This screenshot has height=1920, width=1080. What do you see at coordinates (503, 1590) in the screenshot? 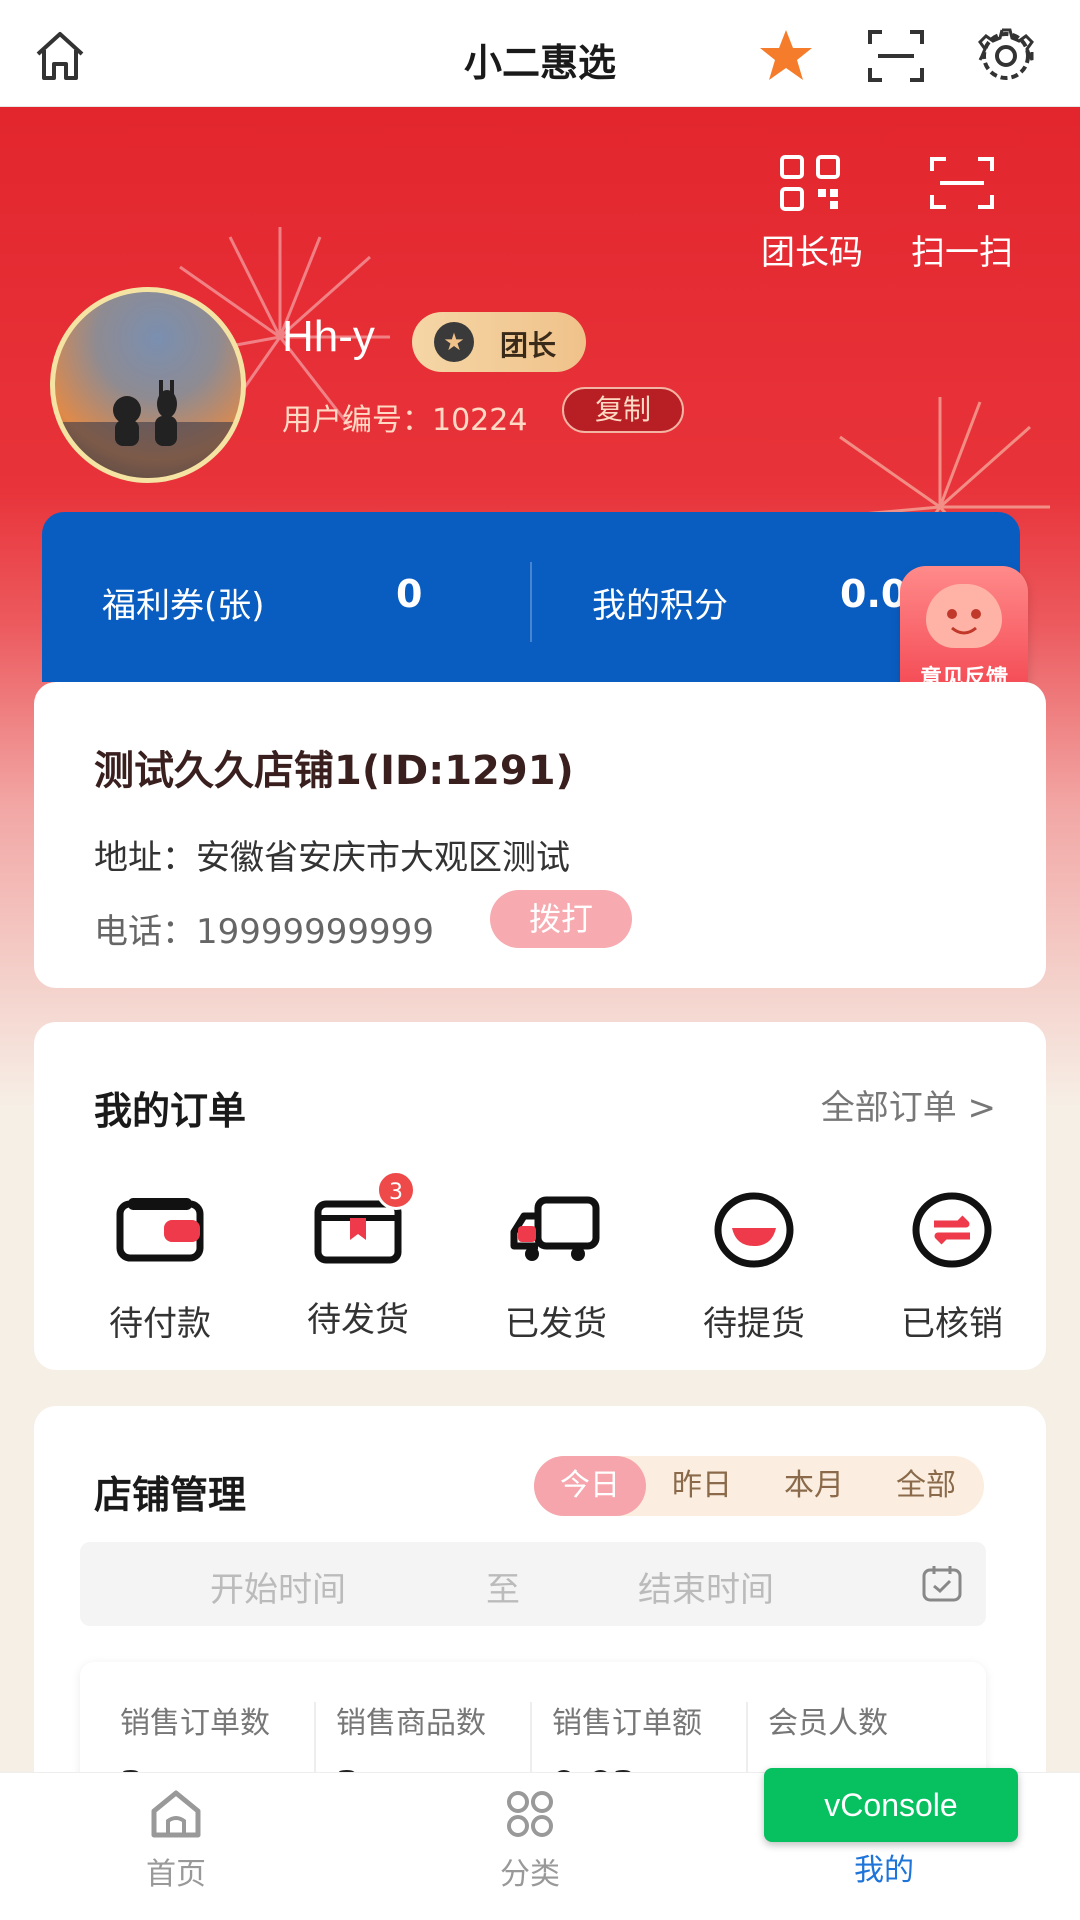
I see `date-range-separator: 至` at bounding box center [503, 1590].